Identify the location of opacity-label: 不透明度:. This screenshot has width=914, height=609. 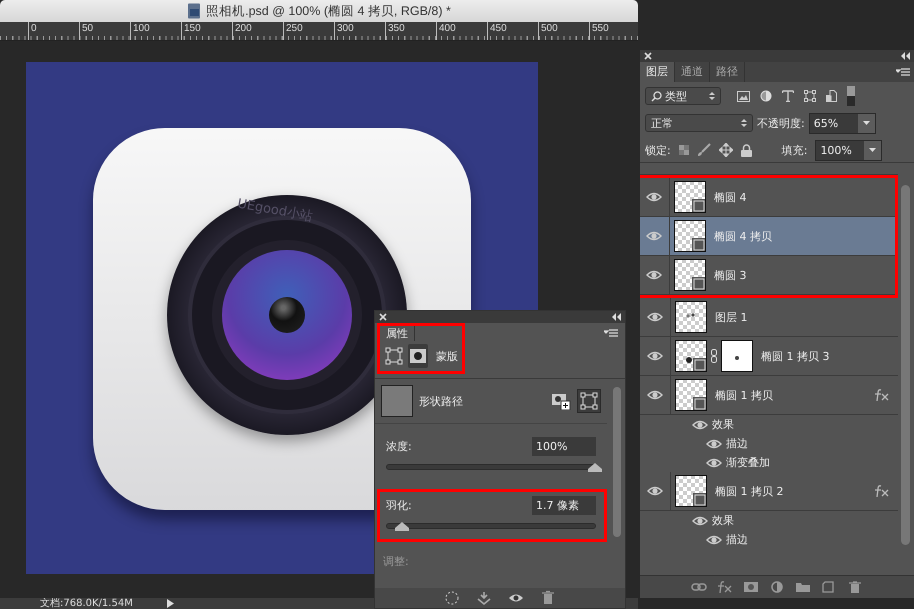
(781, 123).